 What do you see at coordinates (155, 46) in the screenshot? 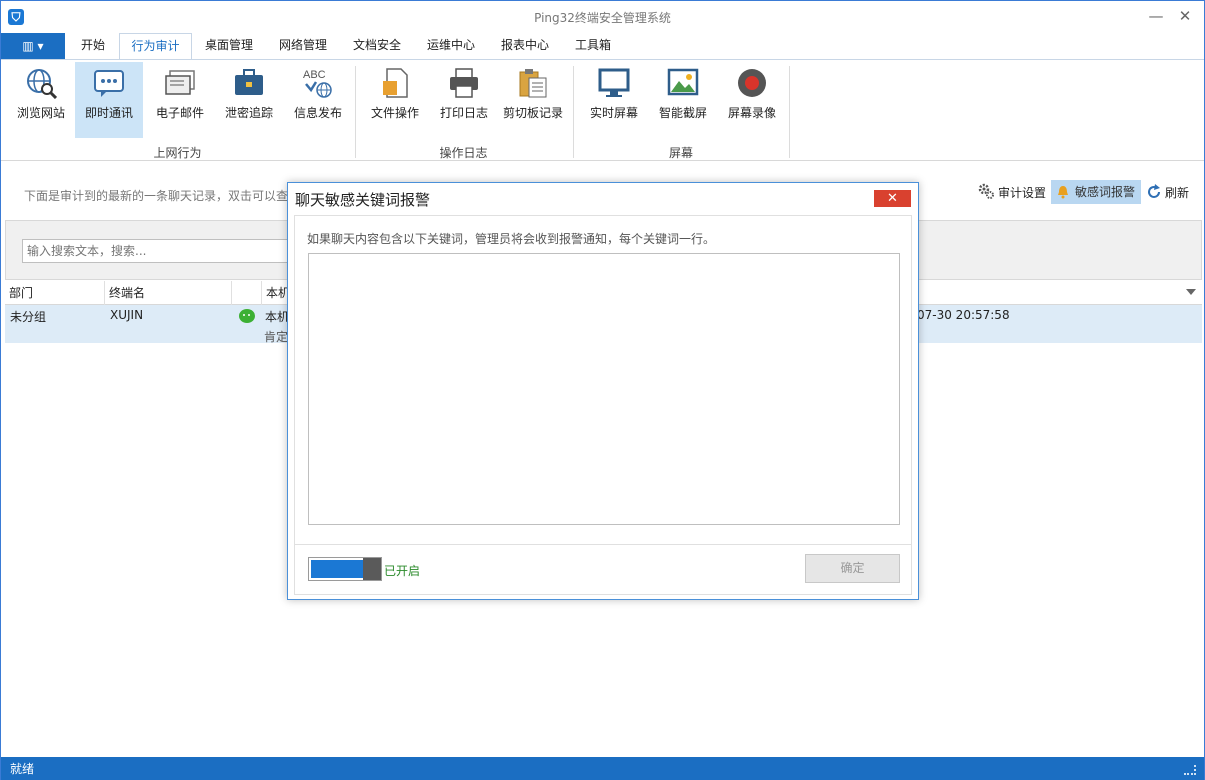
I see `tab-behavior-audit: 行为审计` at bounding box center [155, 46].